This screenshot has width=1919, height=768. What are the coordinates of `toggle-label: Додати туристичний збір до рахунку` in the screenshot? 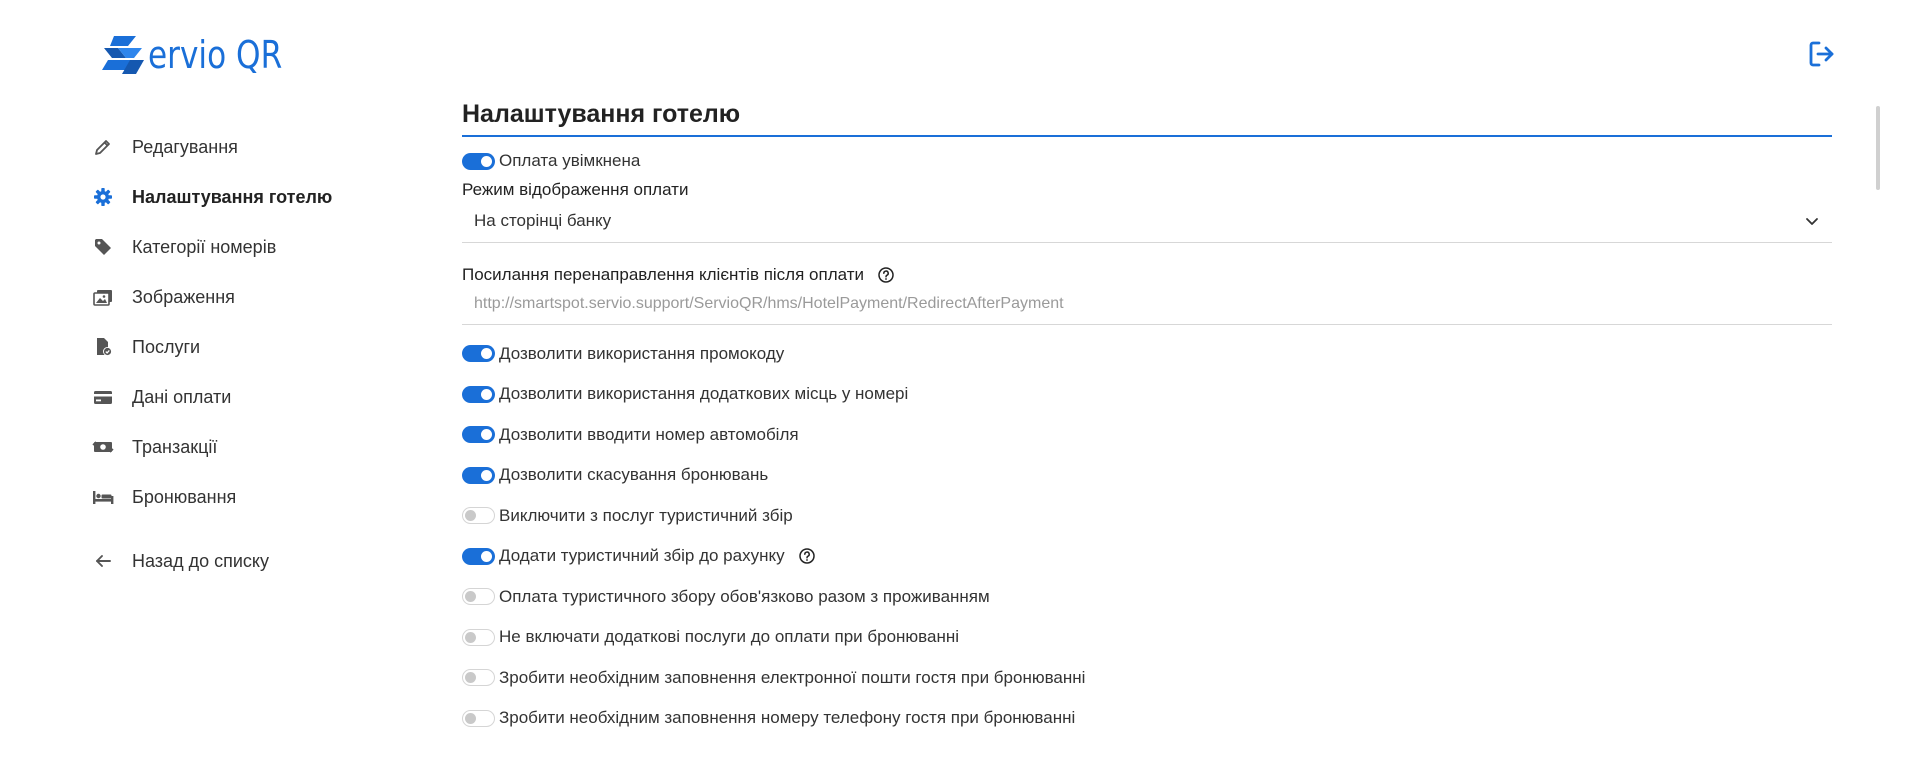 It's located at (642, 556).